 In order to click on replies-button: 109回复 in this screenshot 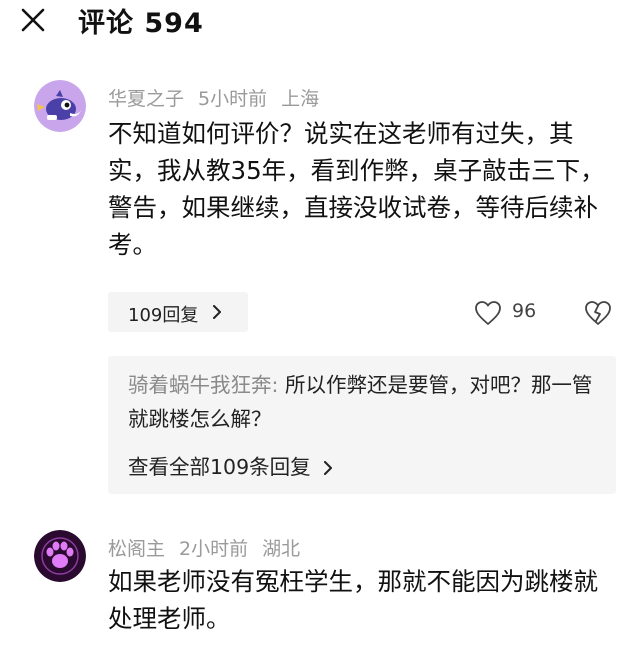, I will do `click(178, 312)`.